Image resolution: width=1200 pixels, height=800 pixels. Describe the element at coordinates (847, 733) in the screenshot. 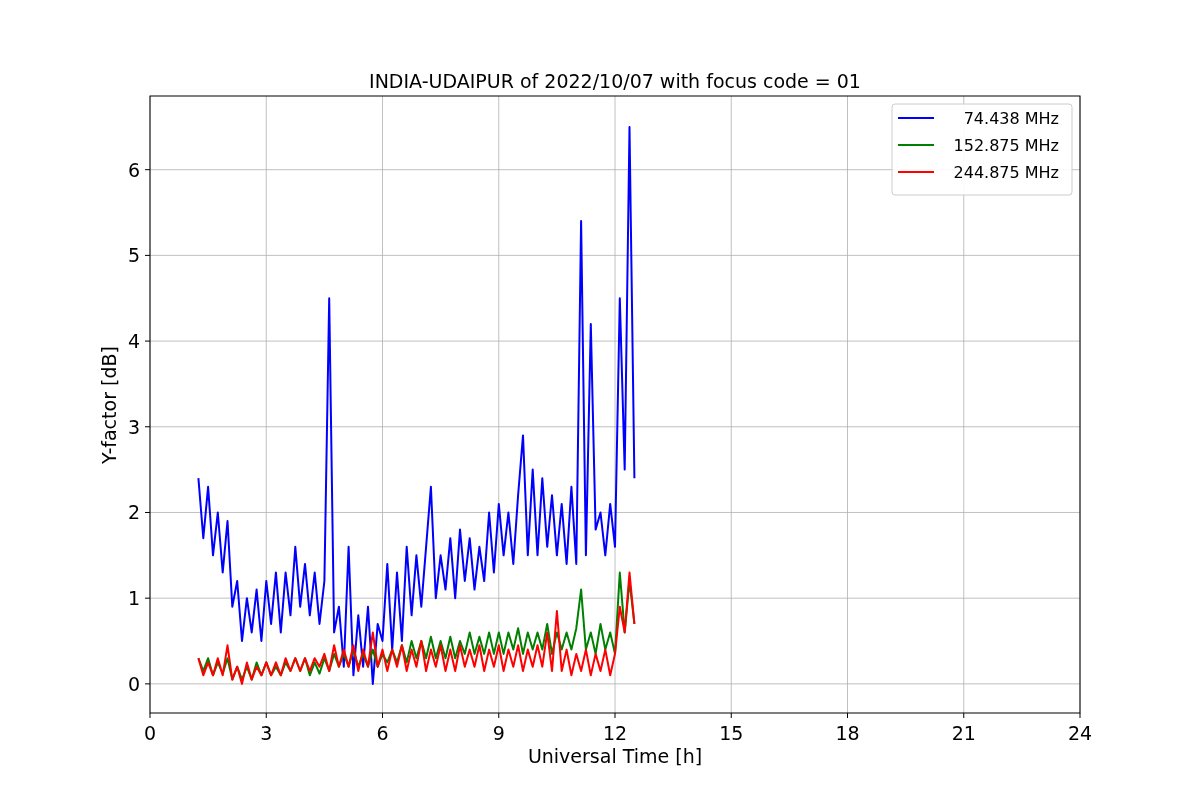

I see `tick-label: 18` at that location.